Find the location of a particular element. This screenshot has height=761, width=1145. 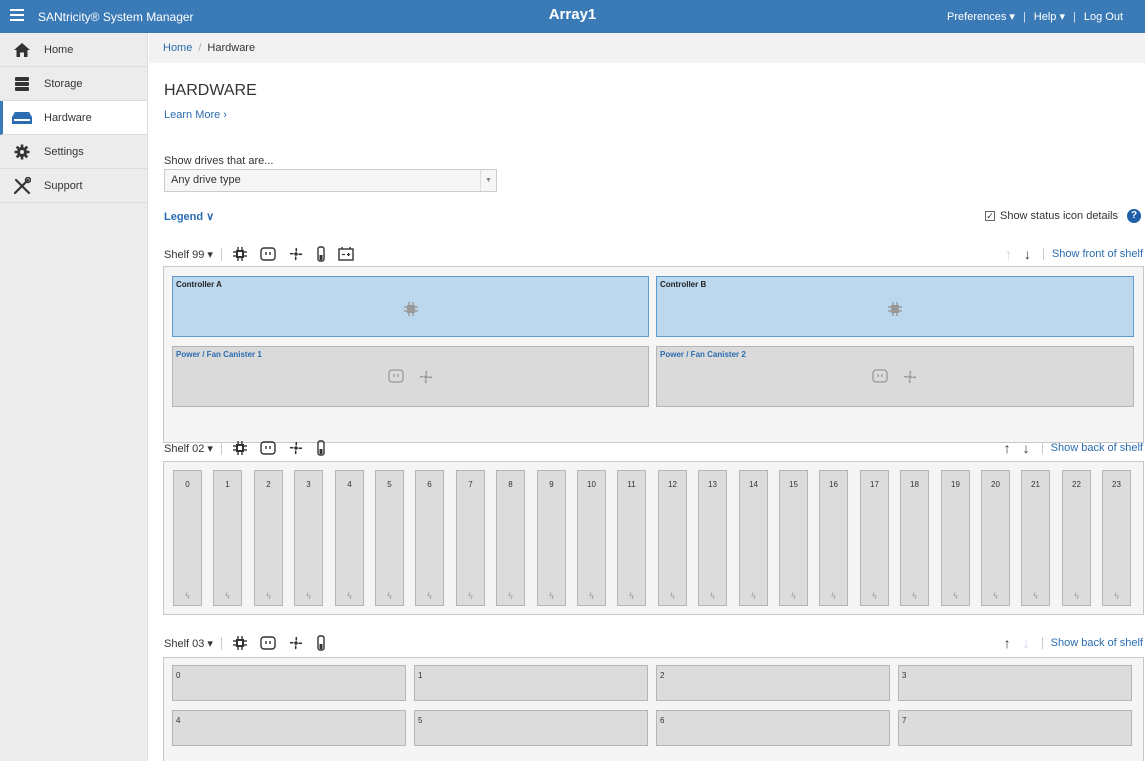

power-fan-canister-2: Power / Fan Canister 2 is located at coordinates (895, 376).